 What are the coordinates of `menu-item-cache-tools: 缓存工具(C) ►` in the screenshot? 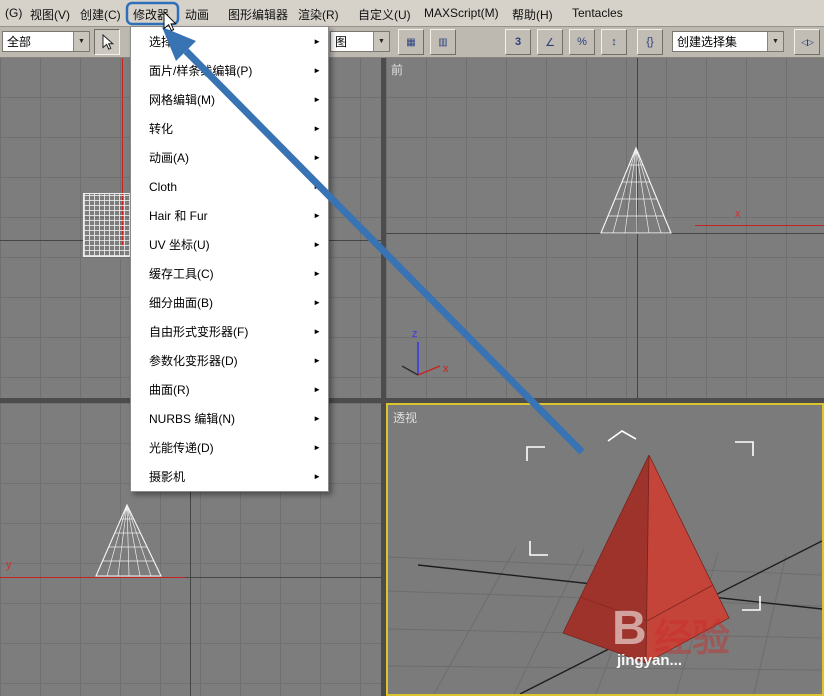 It's located at (229, 273).